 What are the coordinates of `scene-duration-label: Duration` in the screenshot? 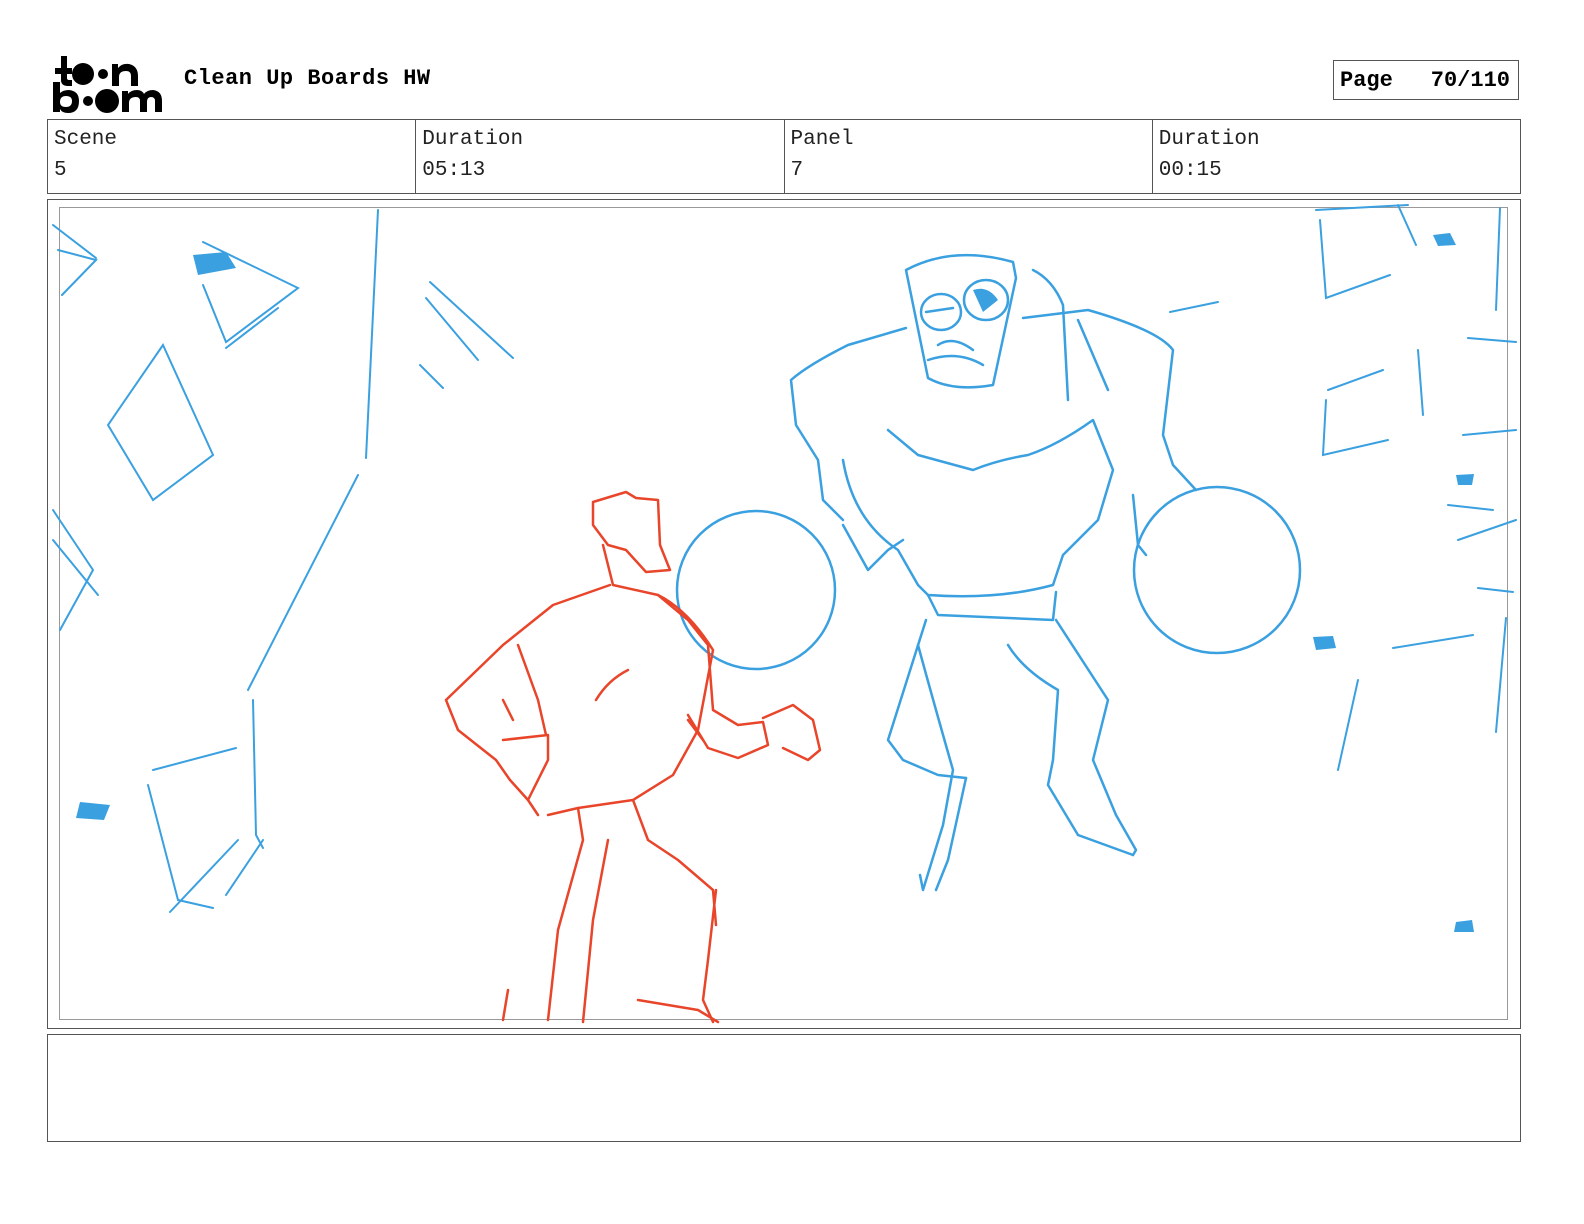 It's located at (473, 139).